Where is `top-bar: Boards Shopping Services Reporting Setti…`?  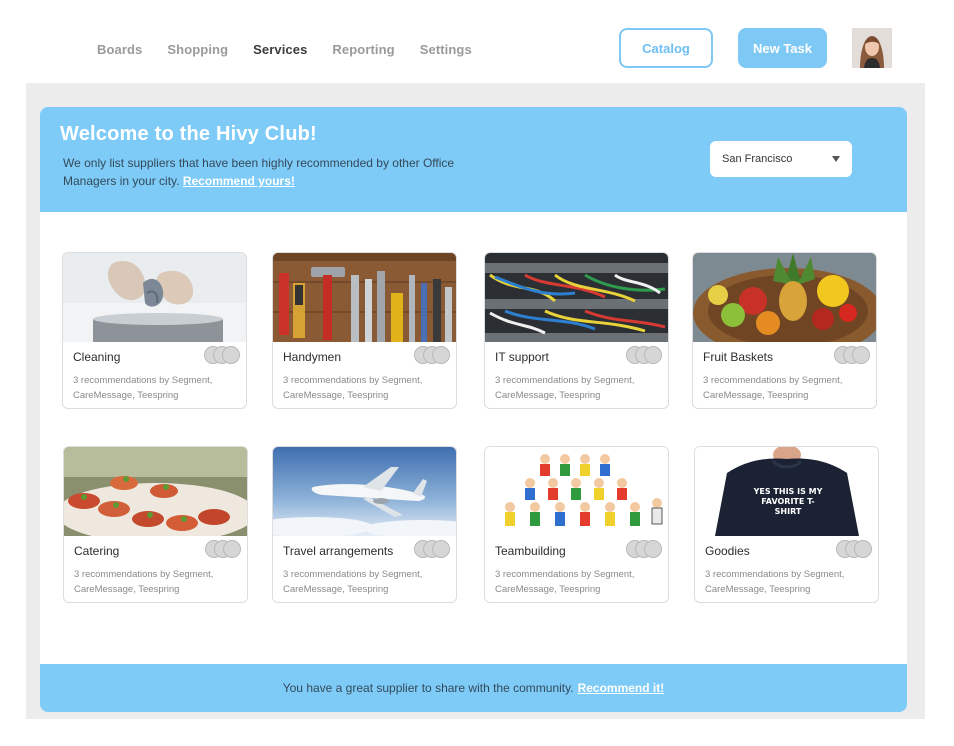
top-bar: Boards Shopping Services Reporting Setti… is located at coordinates (477, 41).